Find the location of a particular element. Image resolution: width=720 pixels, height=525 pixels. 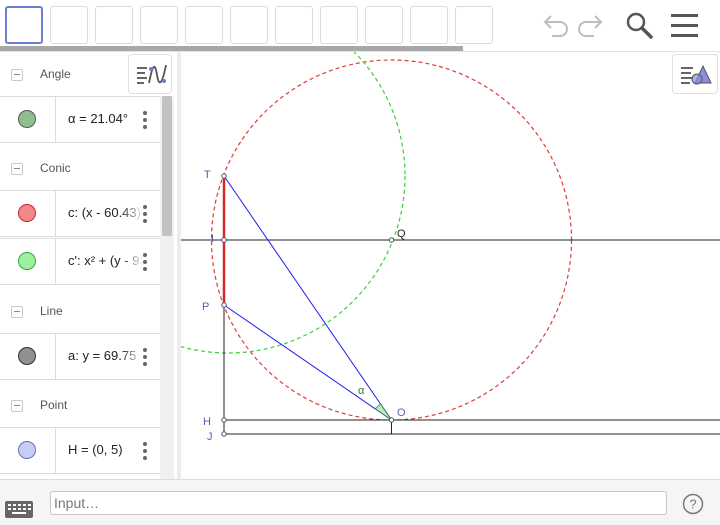

label-t: T is located at coordinates (207, 175).